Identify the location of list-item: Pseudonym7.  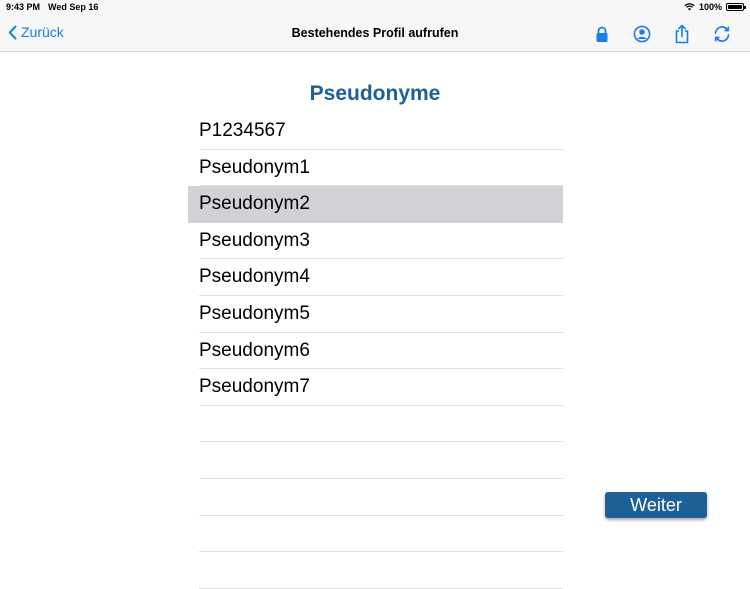
(375, 387).